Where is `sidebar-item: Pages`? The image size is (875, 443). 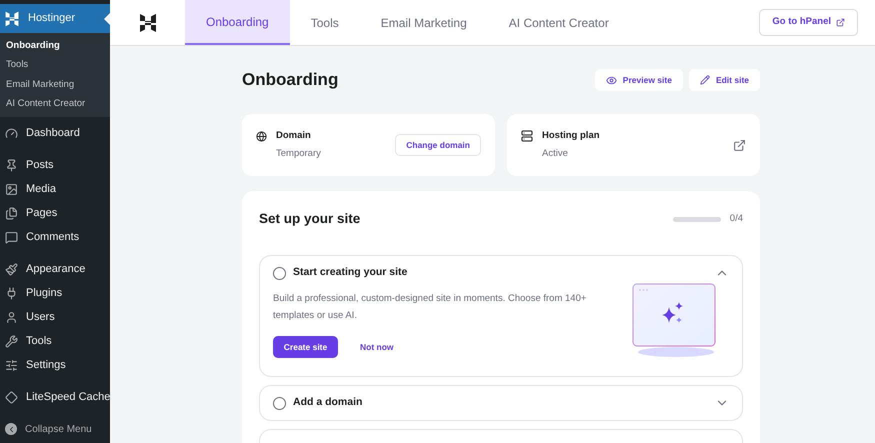 sidebar-item: Pages is located at coordinates (55, 213).